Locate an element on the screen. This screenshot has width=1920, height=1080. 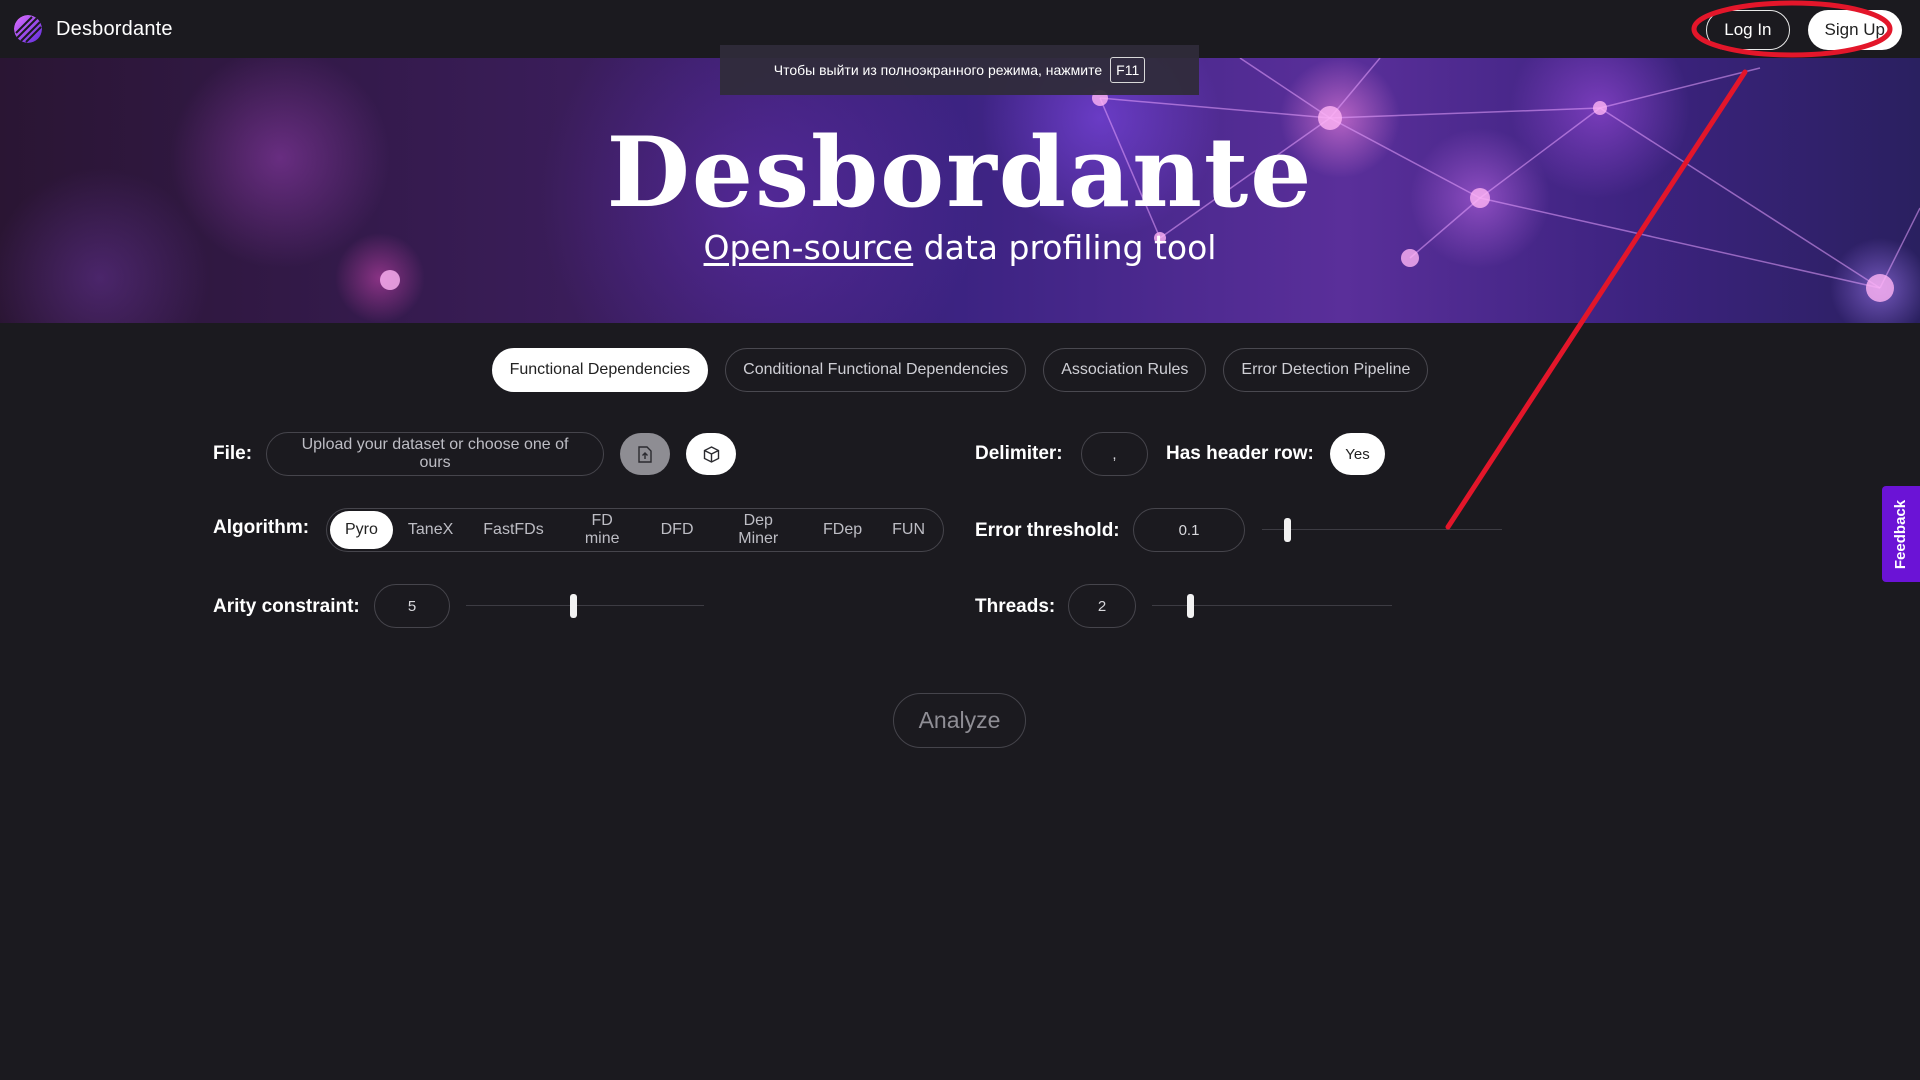
algorithm-label: Algorithm: is located at coordinates (261, 527).